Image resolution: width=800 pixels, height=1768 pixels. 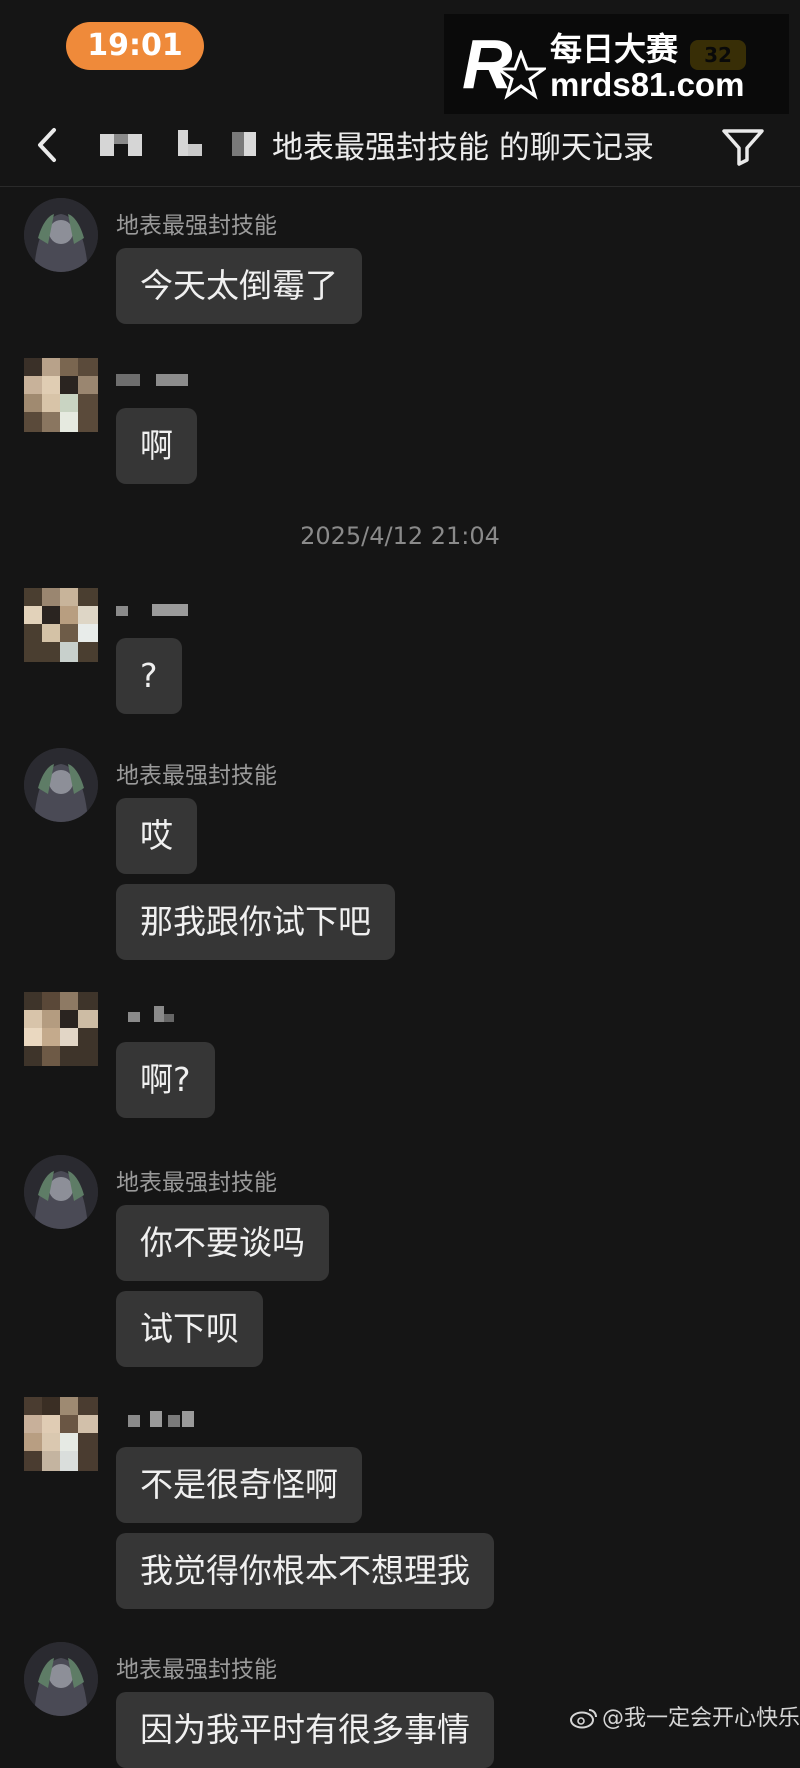 I want to click on message-bubble: 试下呗, so click(x=189, y=1329).